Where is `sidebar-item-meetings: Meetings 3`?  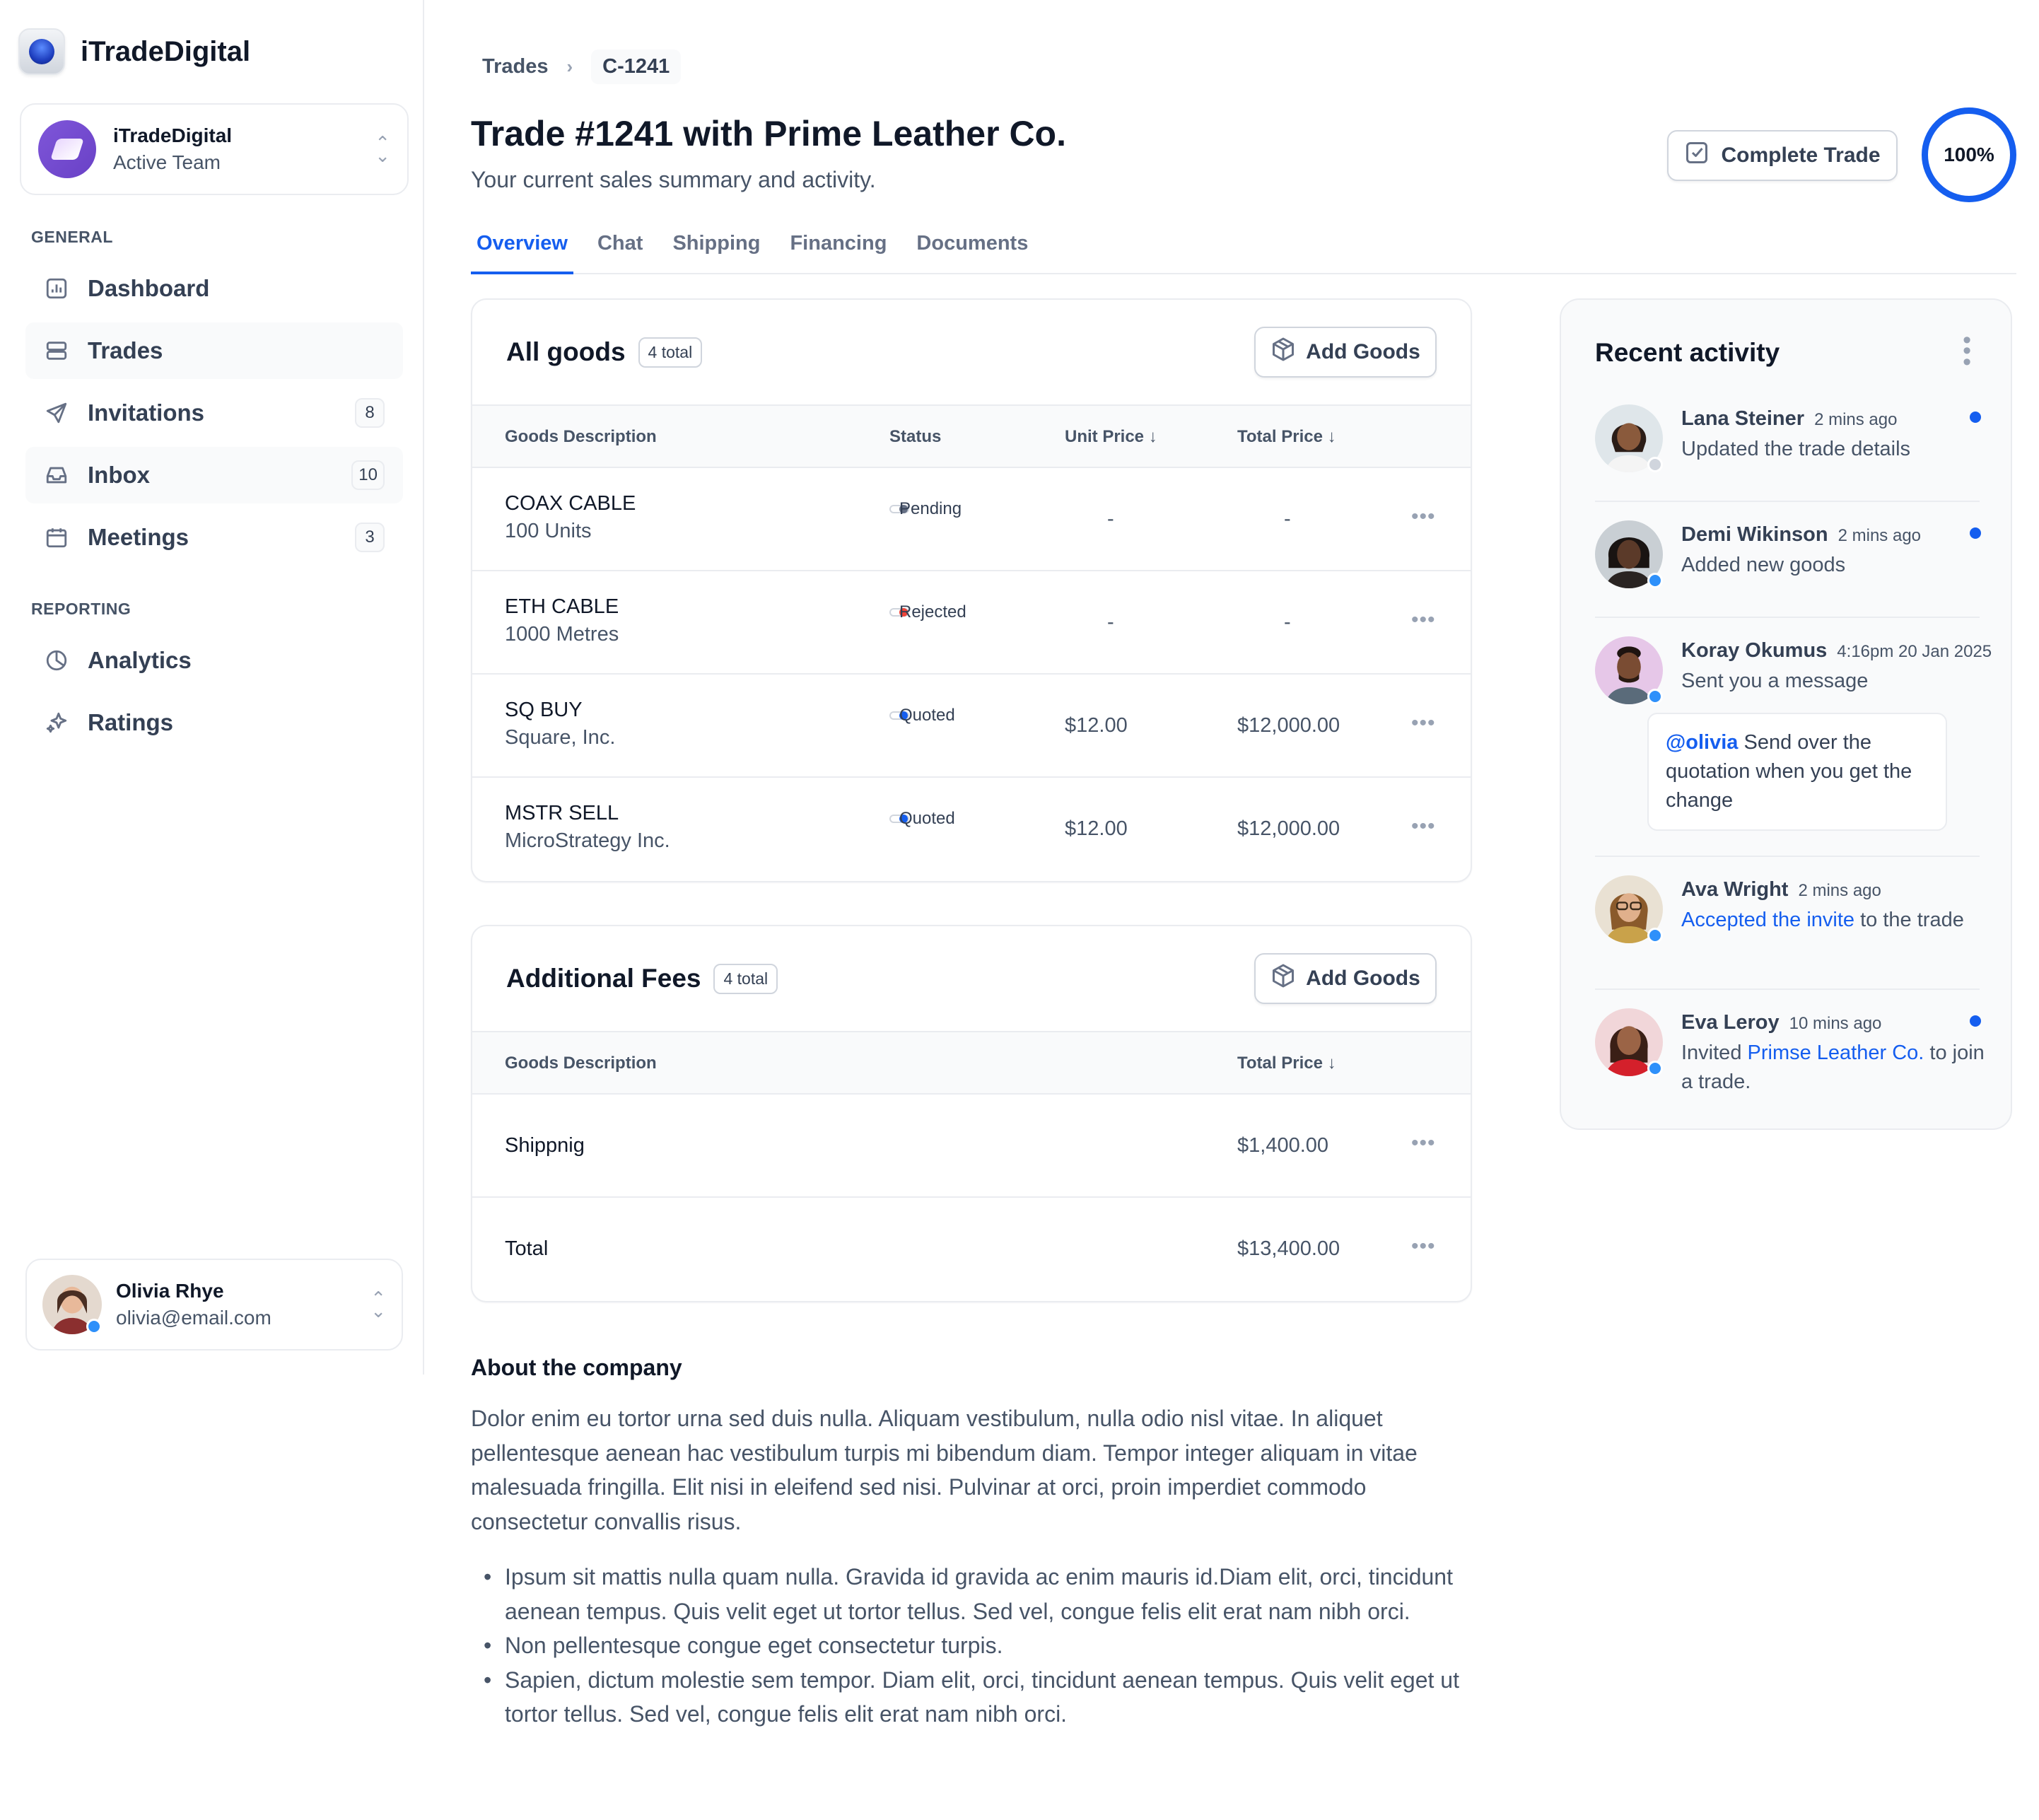 sidebar-item-meetings: Meetings 3 is located at coordinates (214, 537).